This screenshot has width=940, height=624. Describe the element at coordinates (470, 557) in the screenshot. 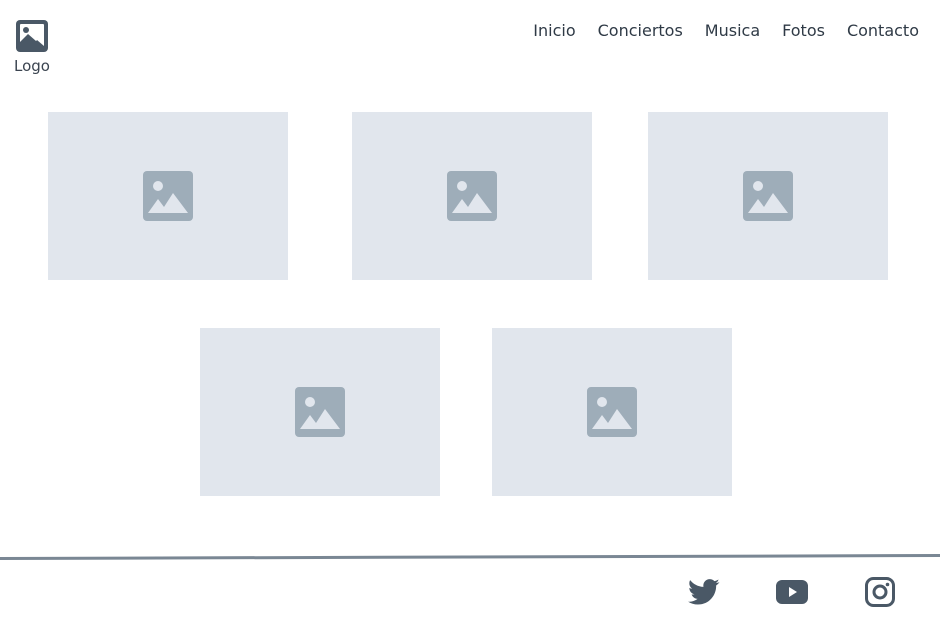

I see `footer-divider` at that location.